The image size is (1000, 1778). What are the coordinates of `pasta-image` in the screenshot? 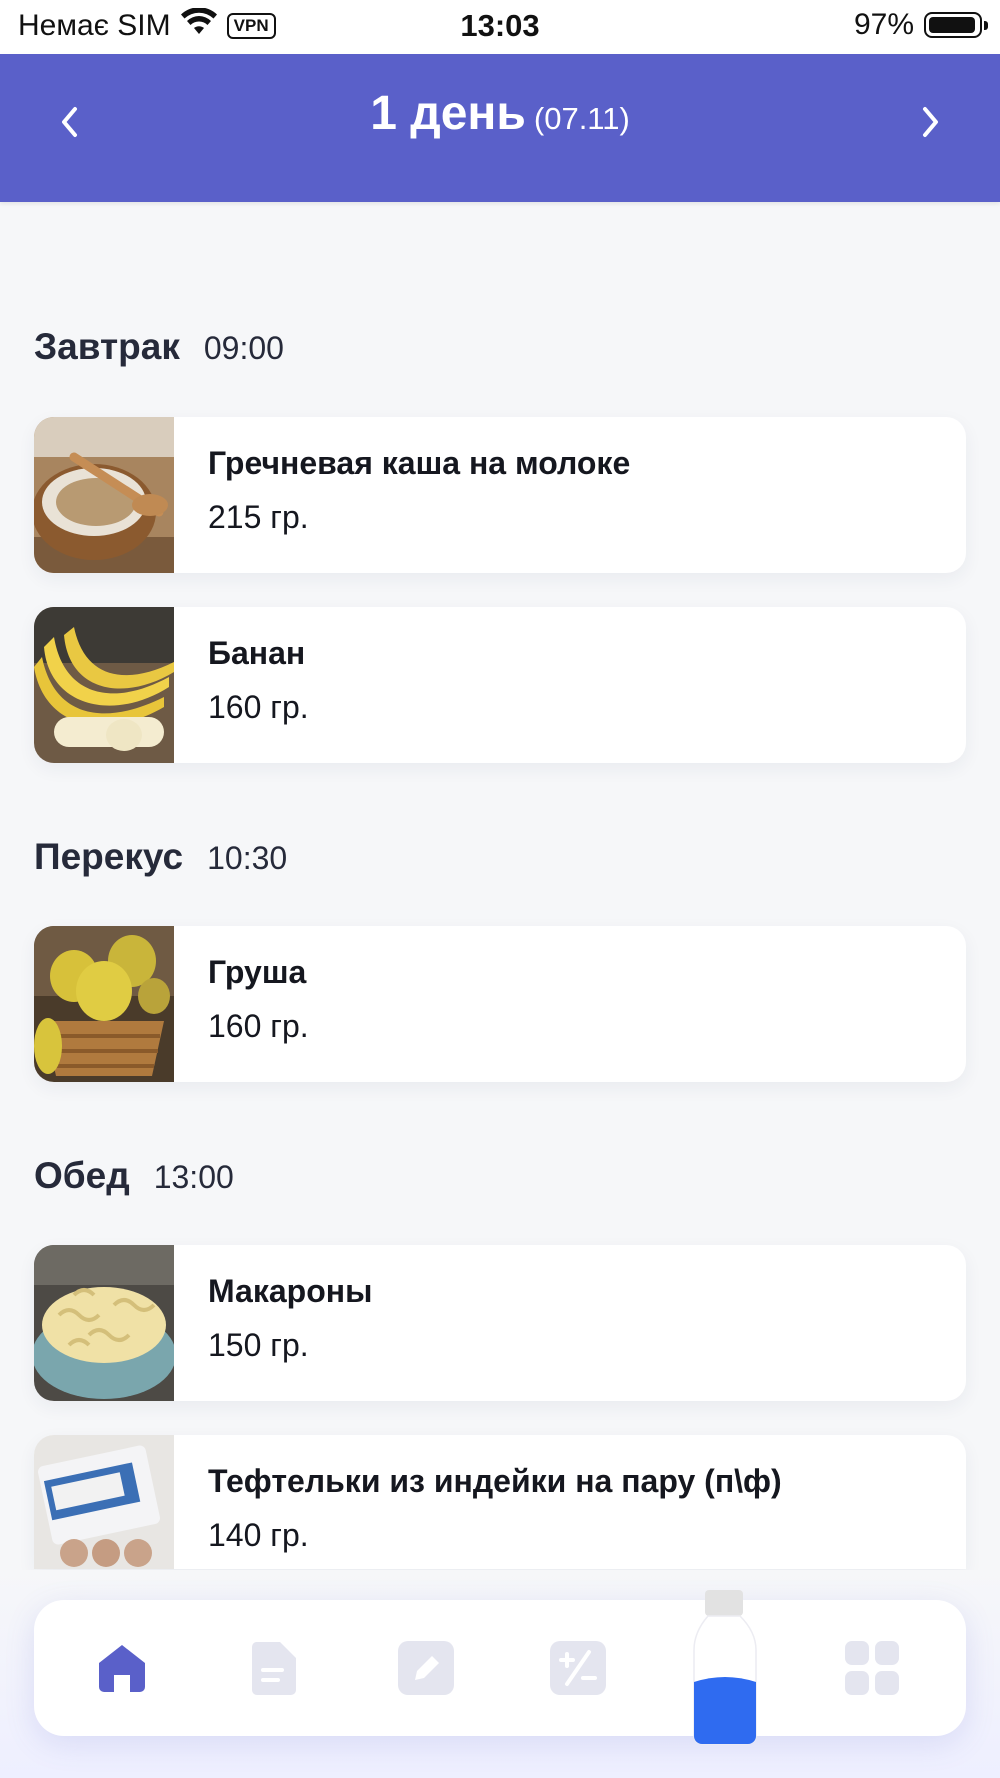 It's located at (104, 1323).